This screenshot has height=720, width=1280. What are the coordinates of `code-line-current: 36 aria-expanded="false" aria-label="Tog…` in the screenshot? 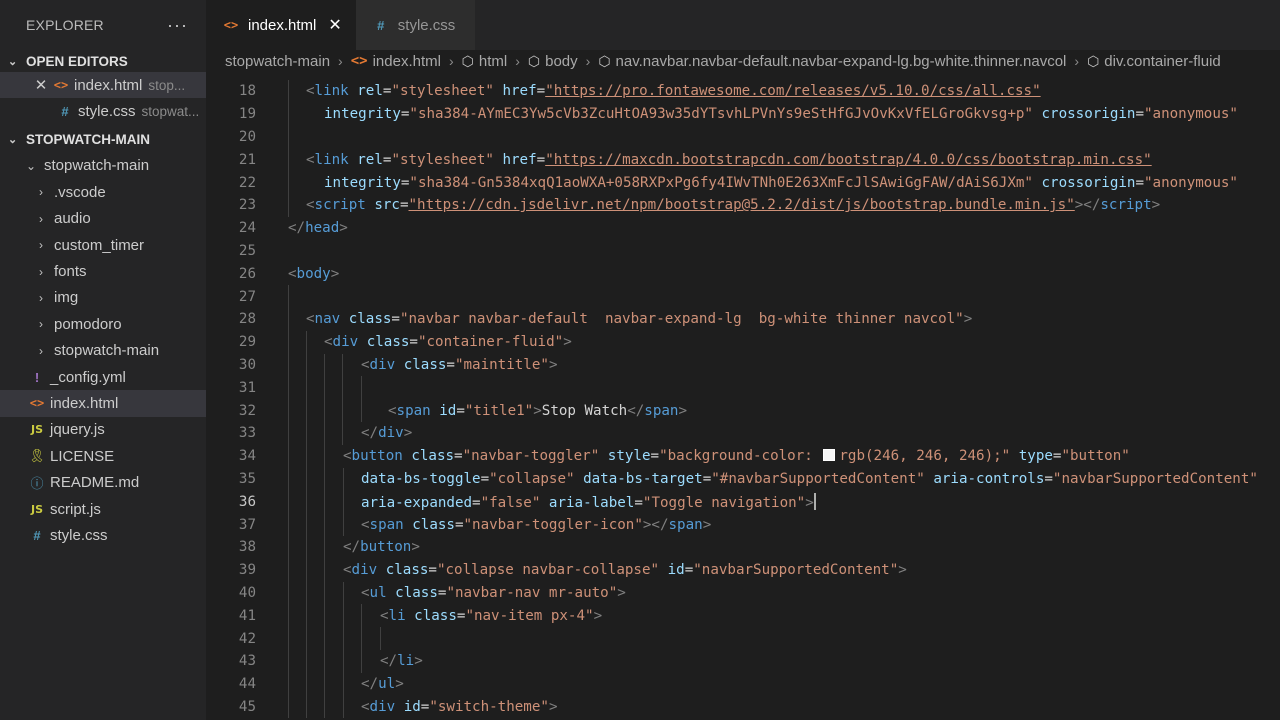 It's located at (743, 502).